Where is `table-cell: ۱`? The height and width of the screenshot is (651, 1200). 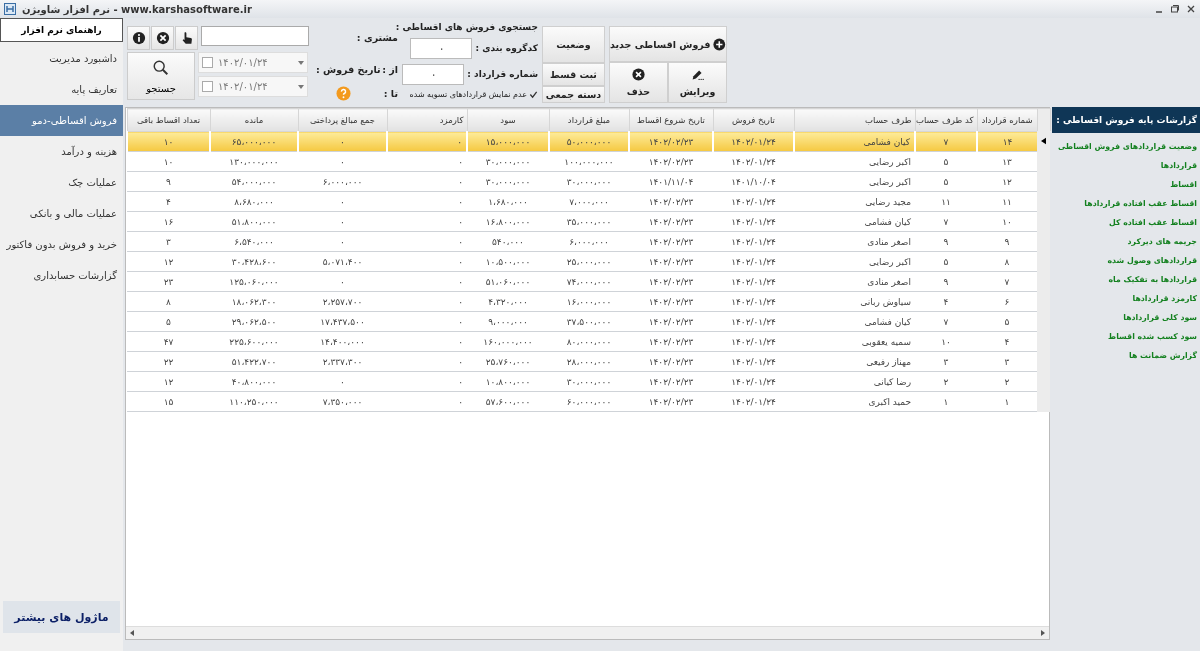 table-cell: ۱ is located at coordinates (1007, 401).